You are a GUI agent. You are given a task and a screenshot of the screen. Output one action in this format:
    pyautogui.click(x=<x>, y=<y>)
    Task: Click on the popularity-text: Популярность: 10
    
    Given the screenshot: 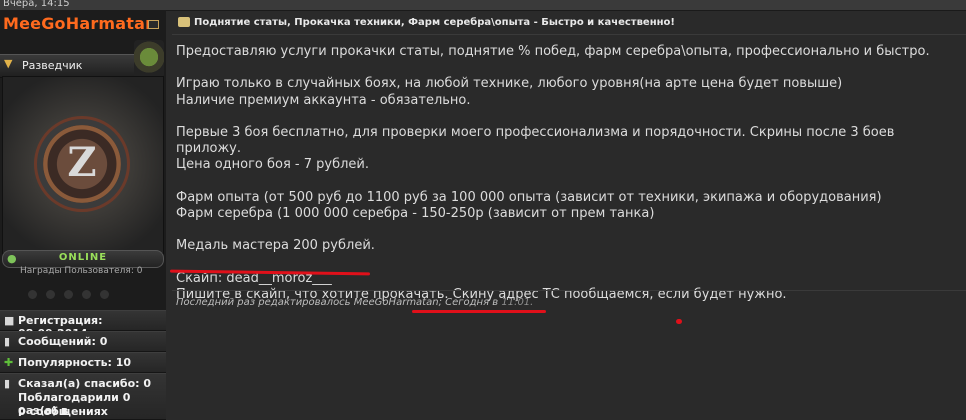 What is the action you would take?
    pyautogui.click(x=75, y=362)
    